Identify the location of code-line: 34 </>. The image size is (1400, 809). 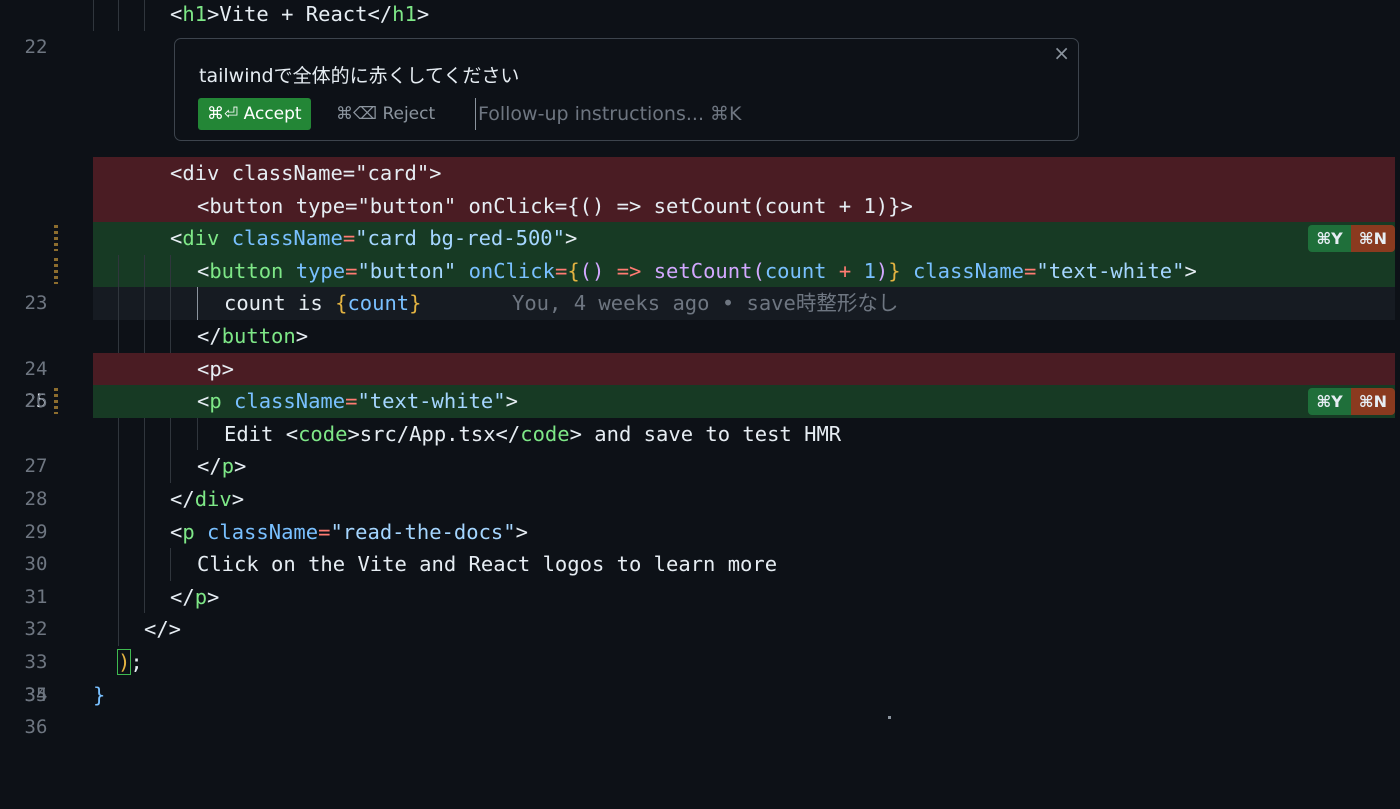
(700, 659).